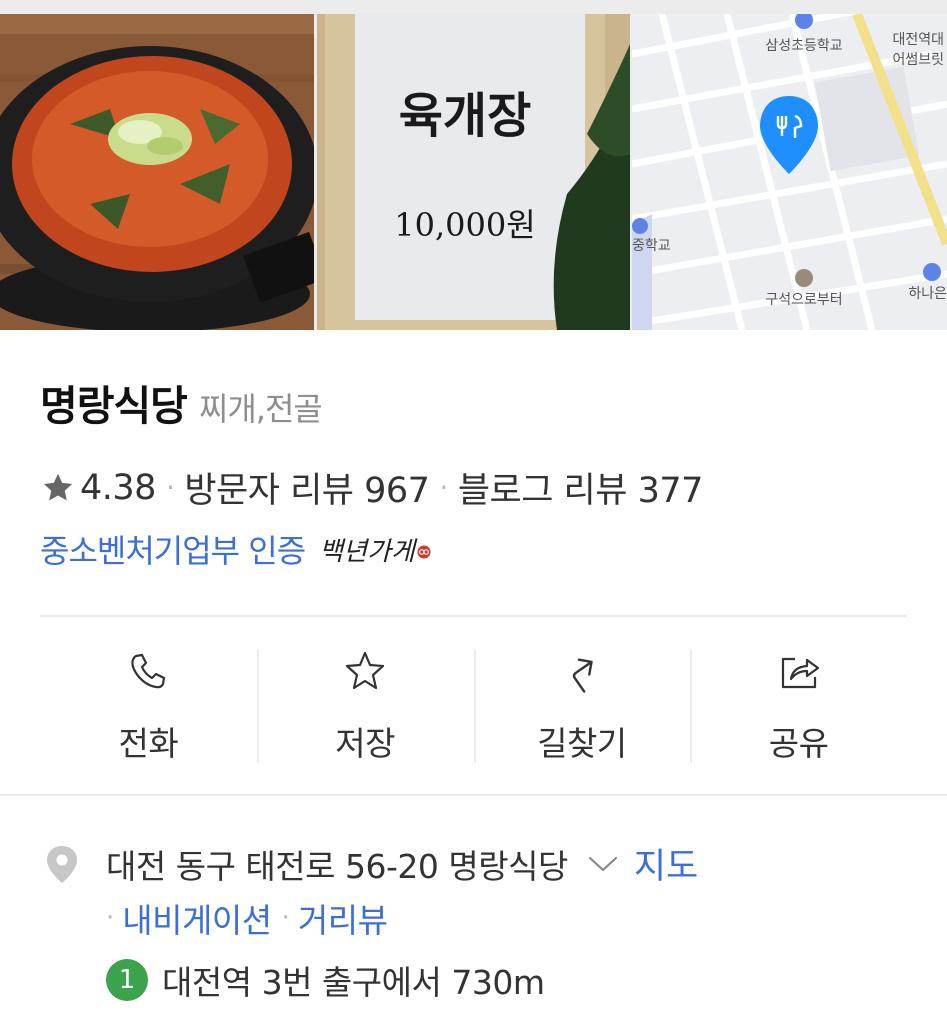 The image size is (947, 1024). Describe the element at coordinates (424, 552) in the screenshot. I see `badge-seal-icon` at that location.